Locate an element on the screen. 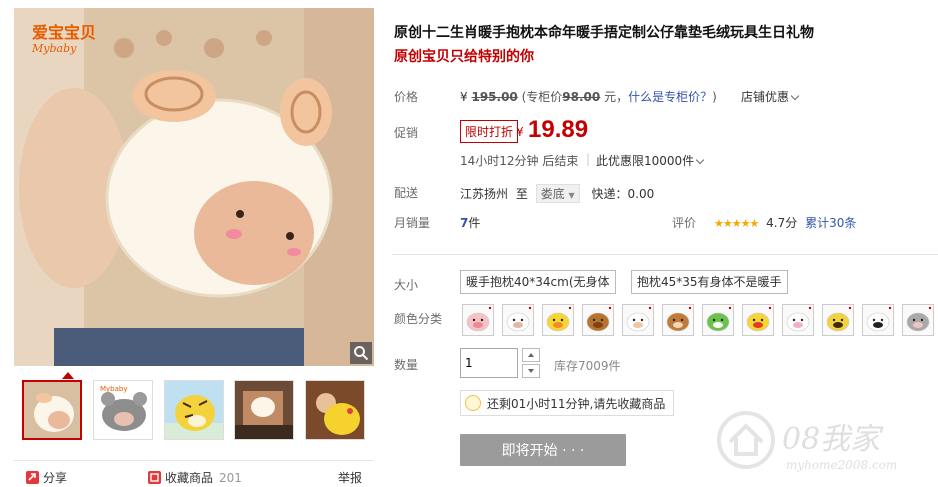 This screenshot has height=487, width=938. color-swatch-tiger is located at coordinates (838, 320).